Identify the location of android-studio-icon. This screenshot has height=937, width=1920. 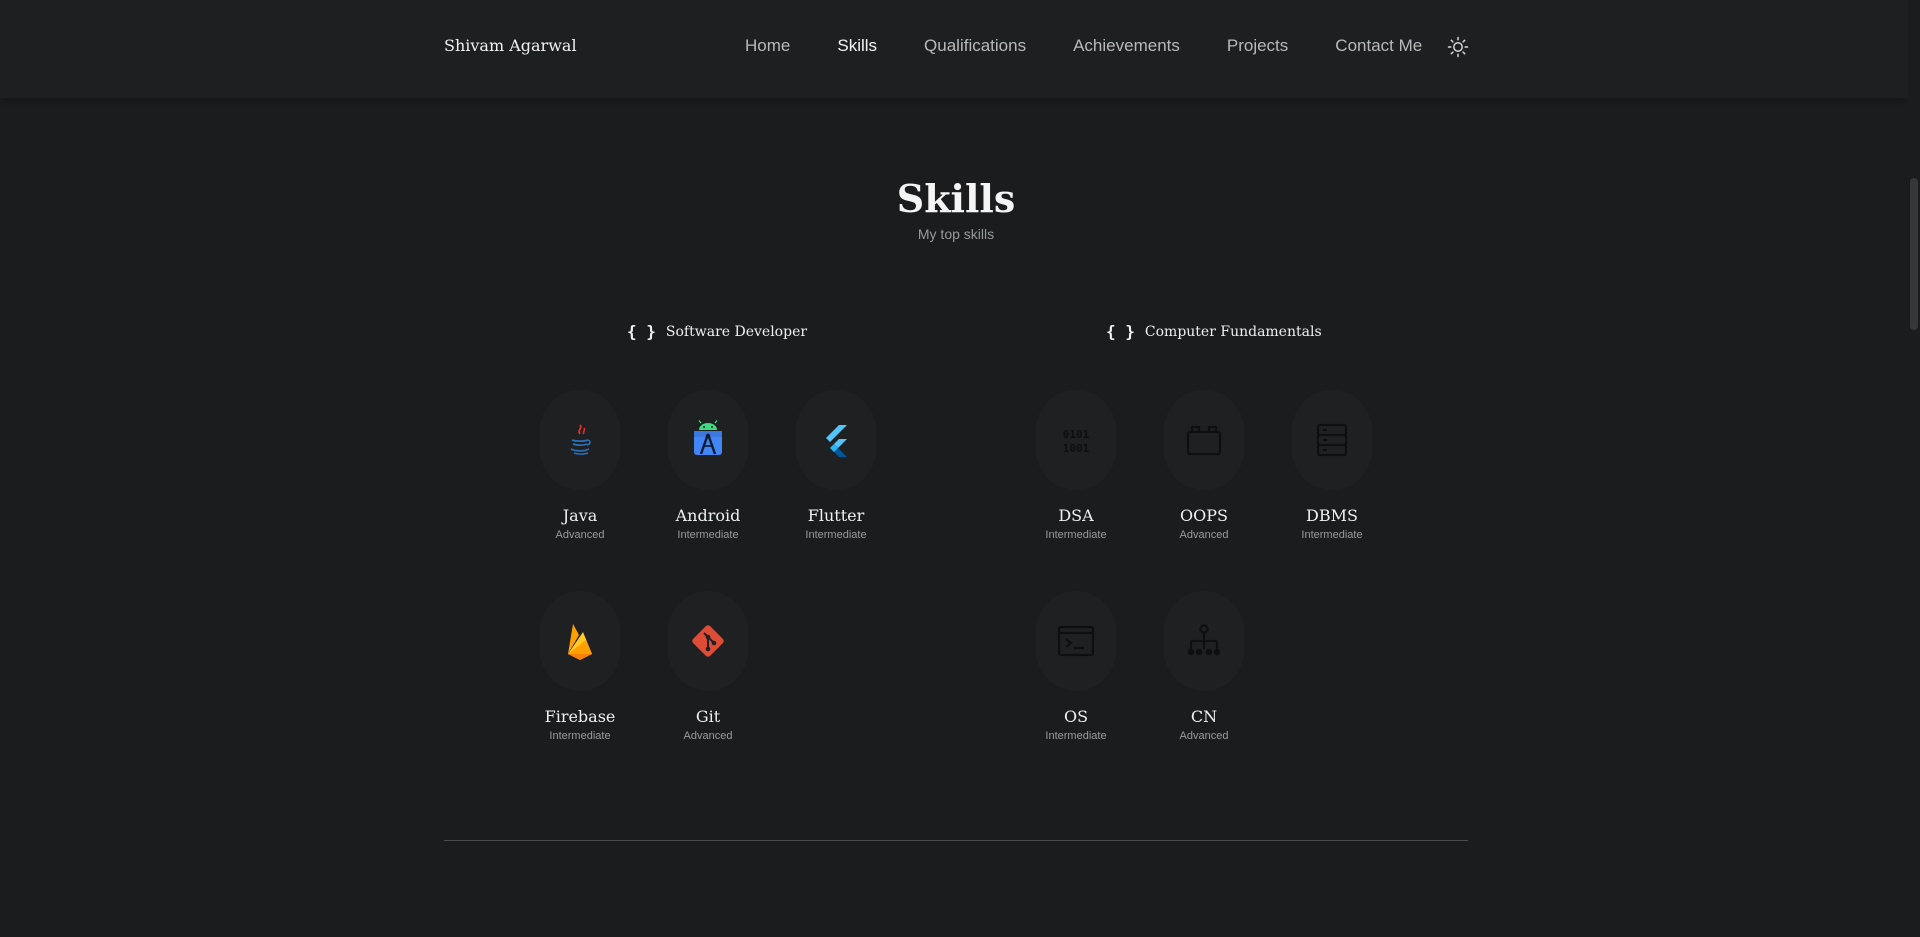
(708, 437).